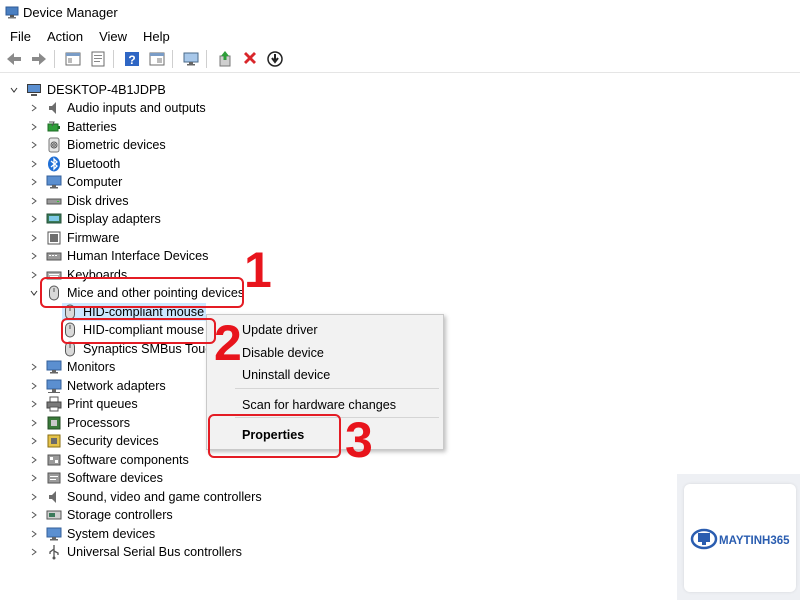 The image size is (800, 600). I want to click on firmware-chip-icon, so click(54, 238).